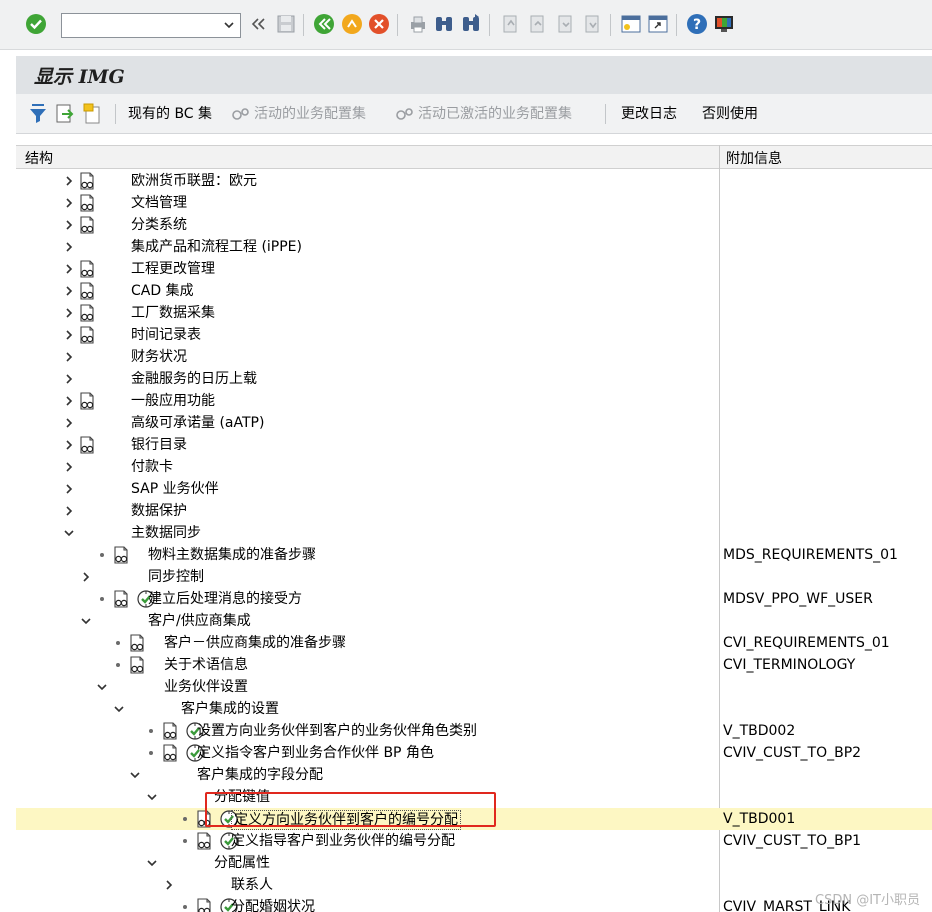 The width and height of the screenshot is (932, 912). I want to click on tree-row: 设置方向业务伙伴到客户的业务伙伴角色类别 V_TBD002, so click(474, 731).